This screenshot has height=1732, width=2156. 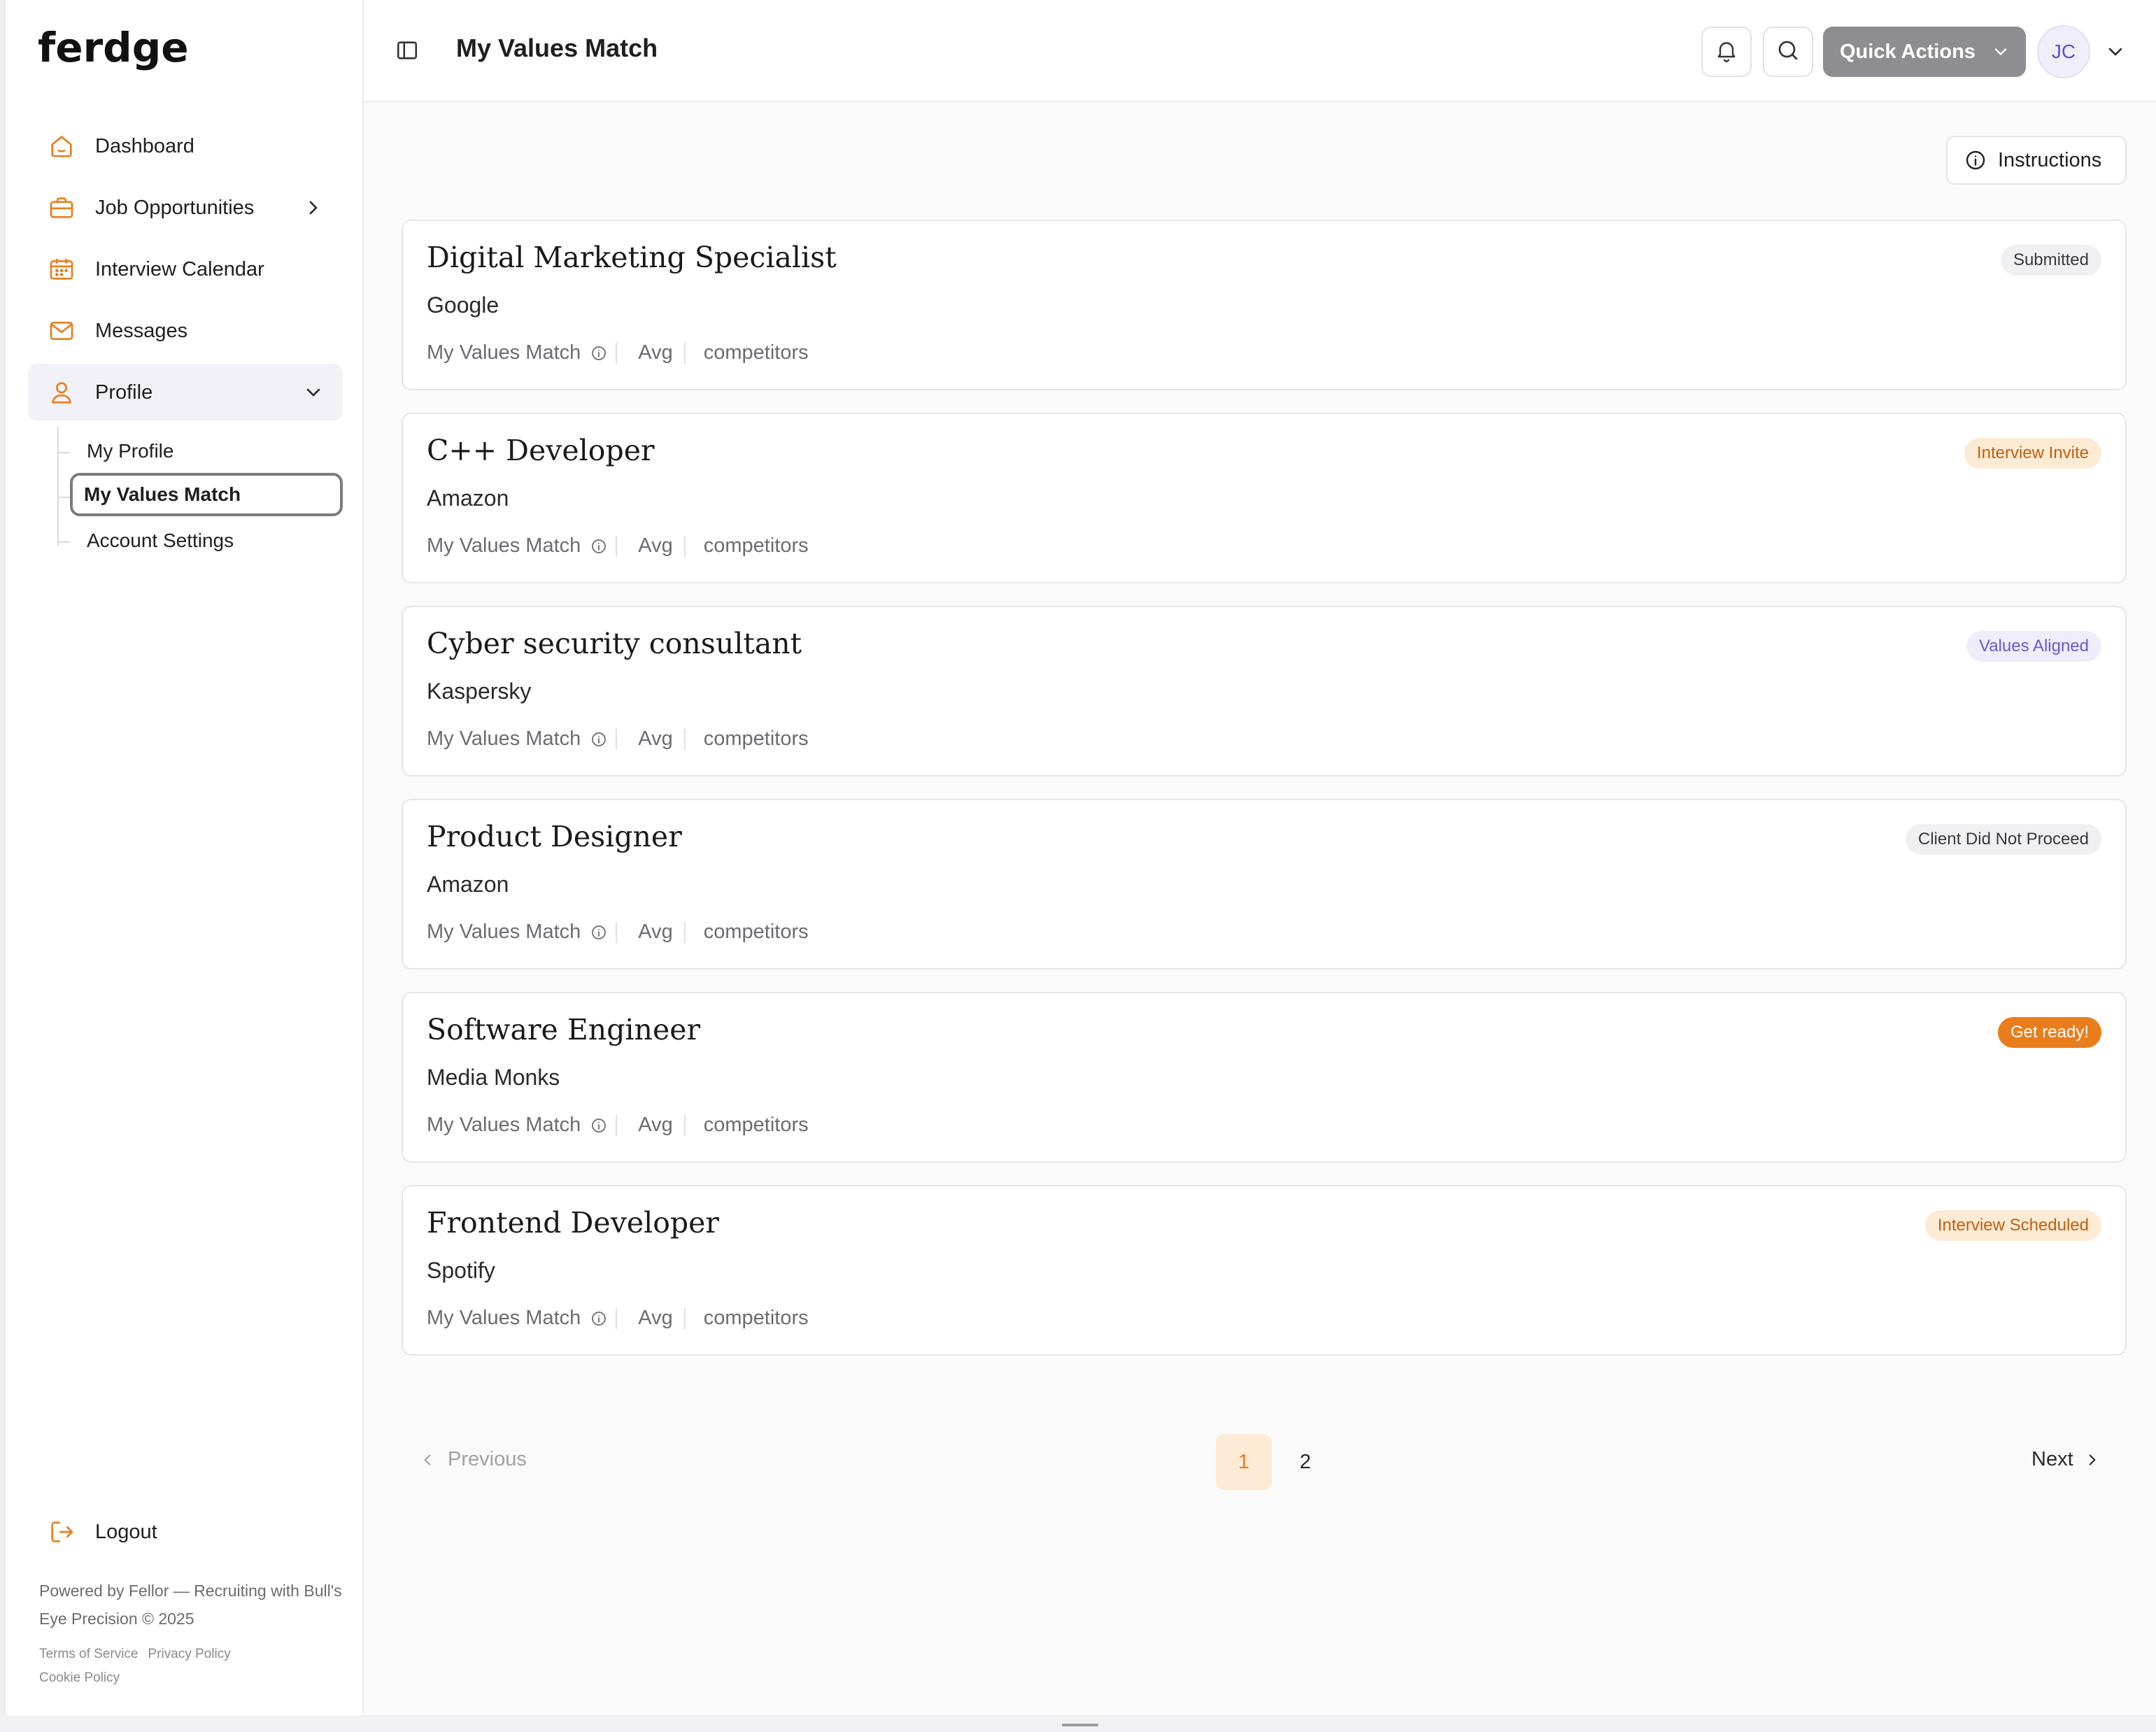 I want to click on mail-icon, so click(x=62, y=330).